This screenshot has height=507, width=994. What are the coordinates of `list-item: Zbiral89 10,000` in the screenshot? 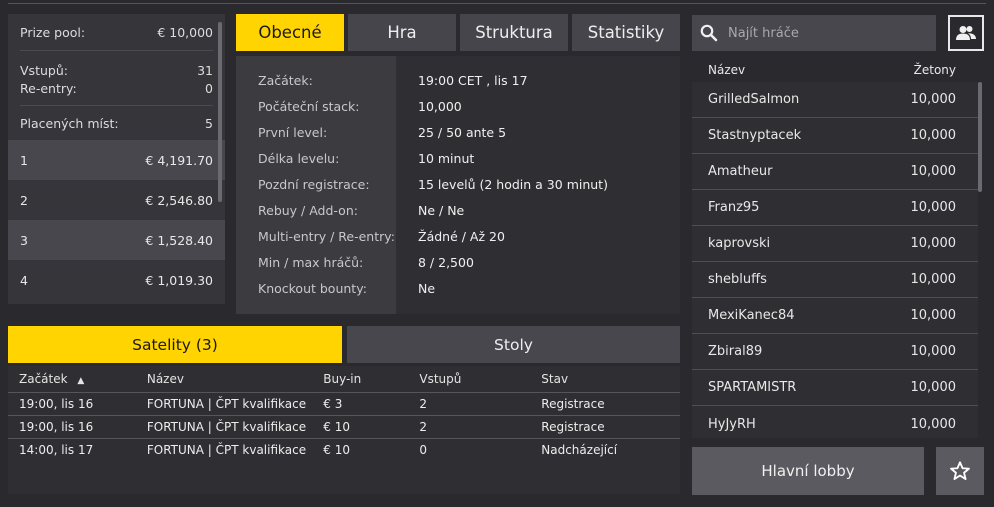 It's located at (835, 352).